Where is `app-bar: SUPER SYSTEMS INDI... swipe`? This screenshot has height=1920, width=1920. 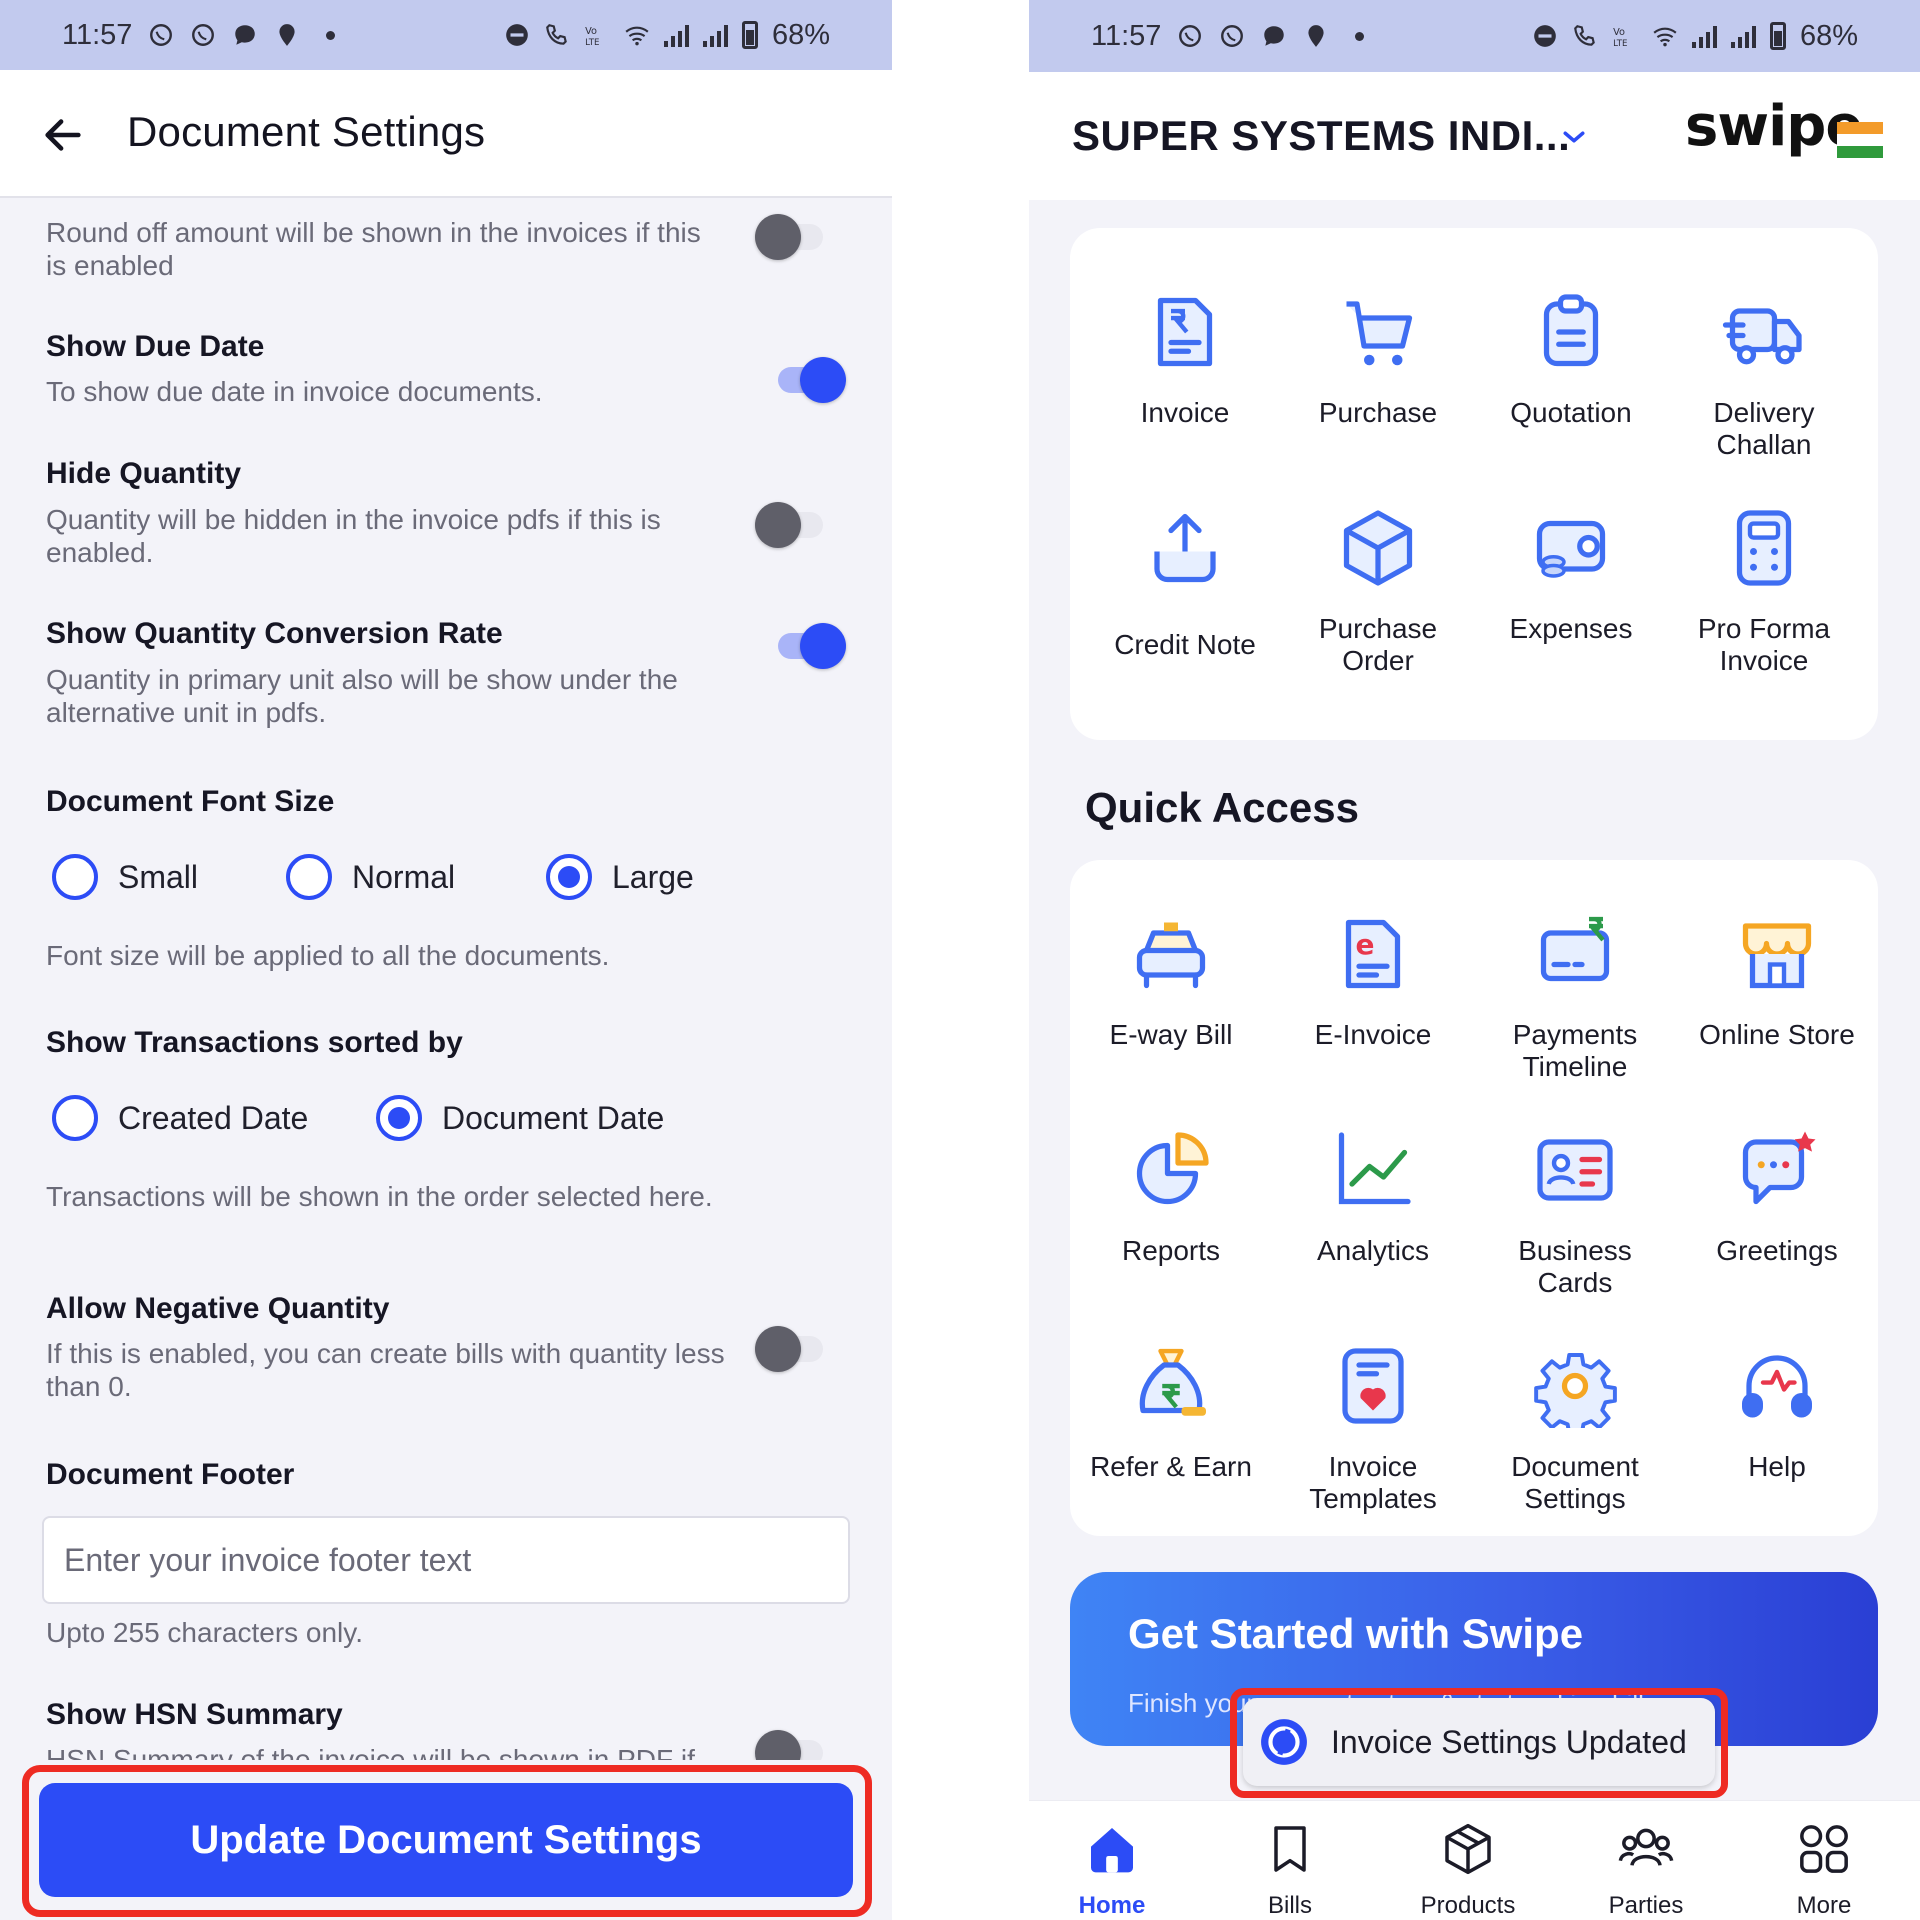
app-bar: SUPER SYSTEMS INDI... swipe is located at coordinates (1474, 136).